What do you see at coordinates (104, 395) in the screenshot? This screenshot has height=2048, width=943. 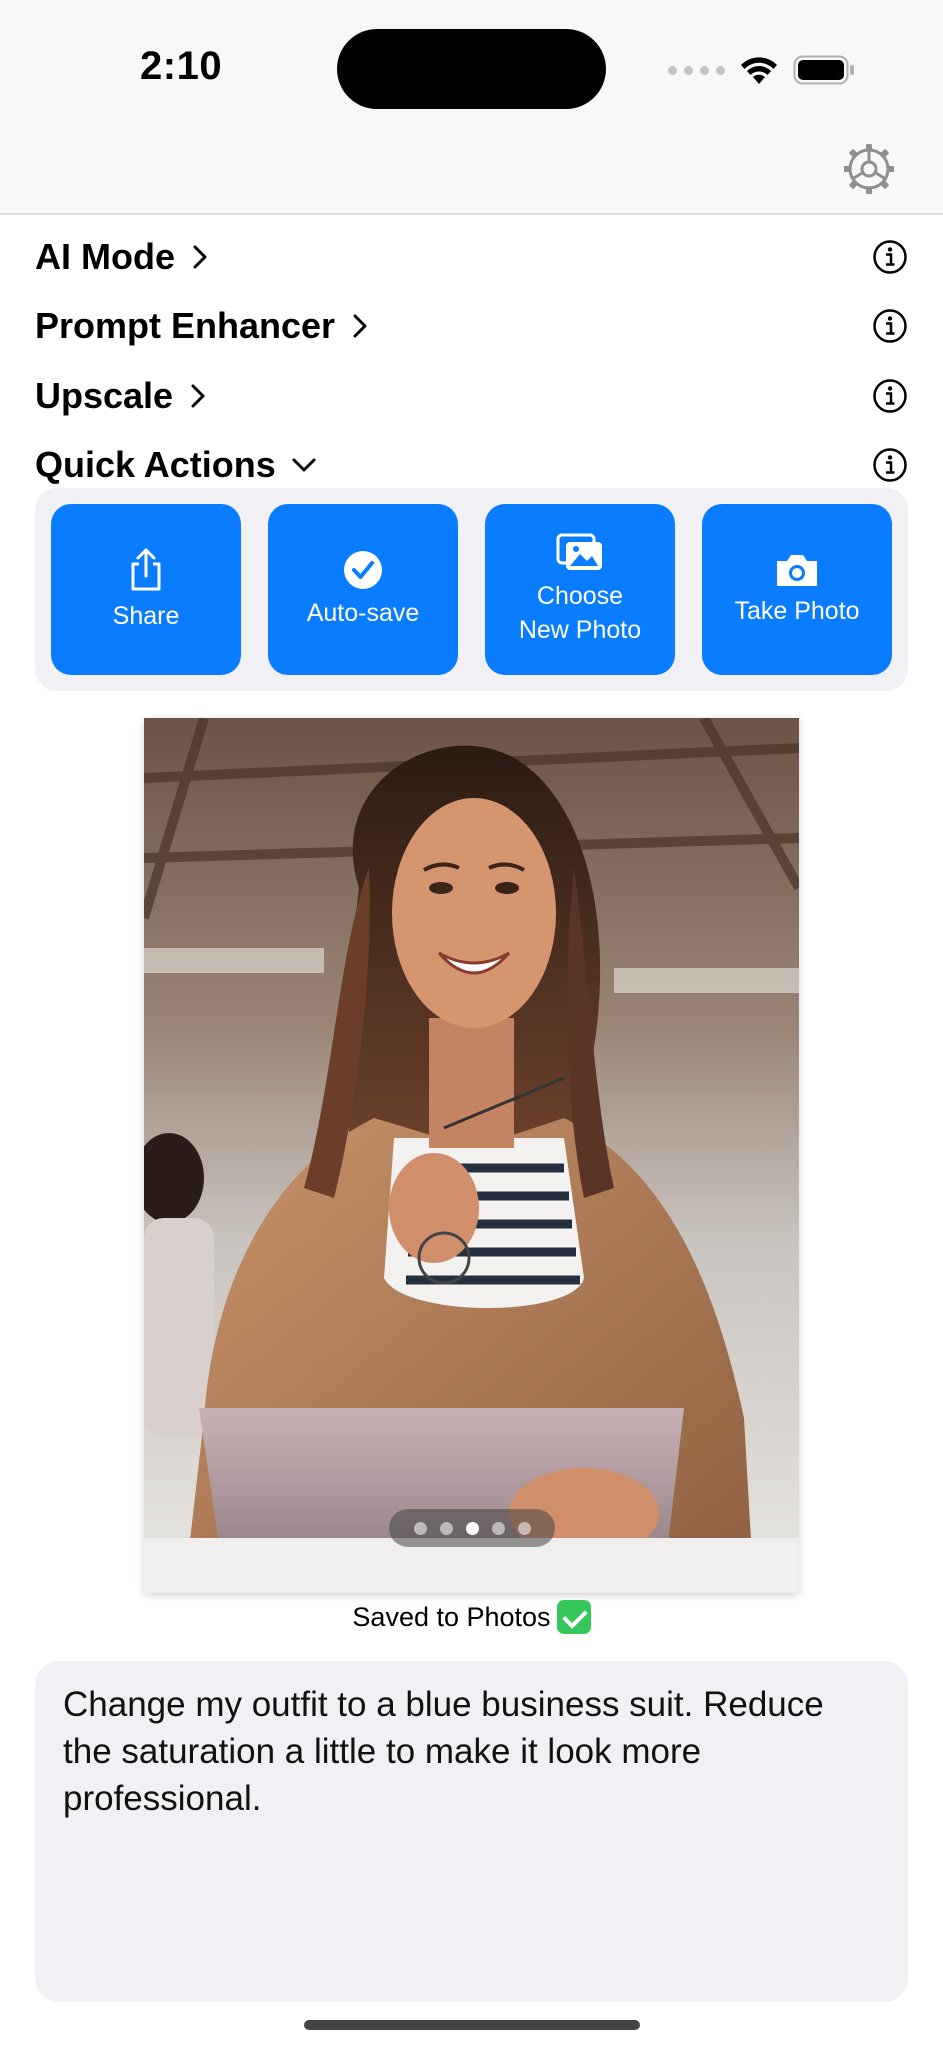 I see `upscale-label: Upscale` at bounding box center [104, 395].